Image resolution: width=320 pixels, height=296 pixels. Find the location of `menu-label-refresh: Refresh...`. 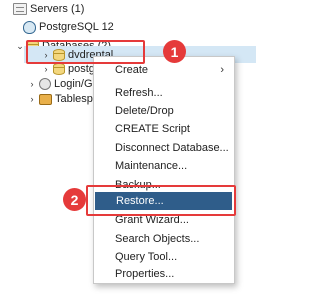

menu-label-refresh: Refresh... is located at coordinates (139, 93).